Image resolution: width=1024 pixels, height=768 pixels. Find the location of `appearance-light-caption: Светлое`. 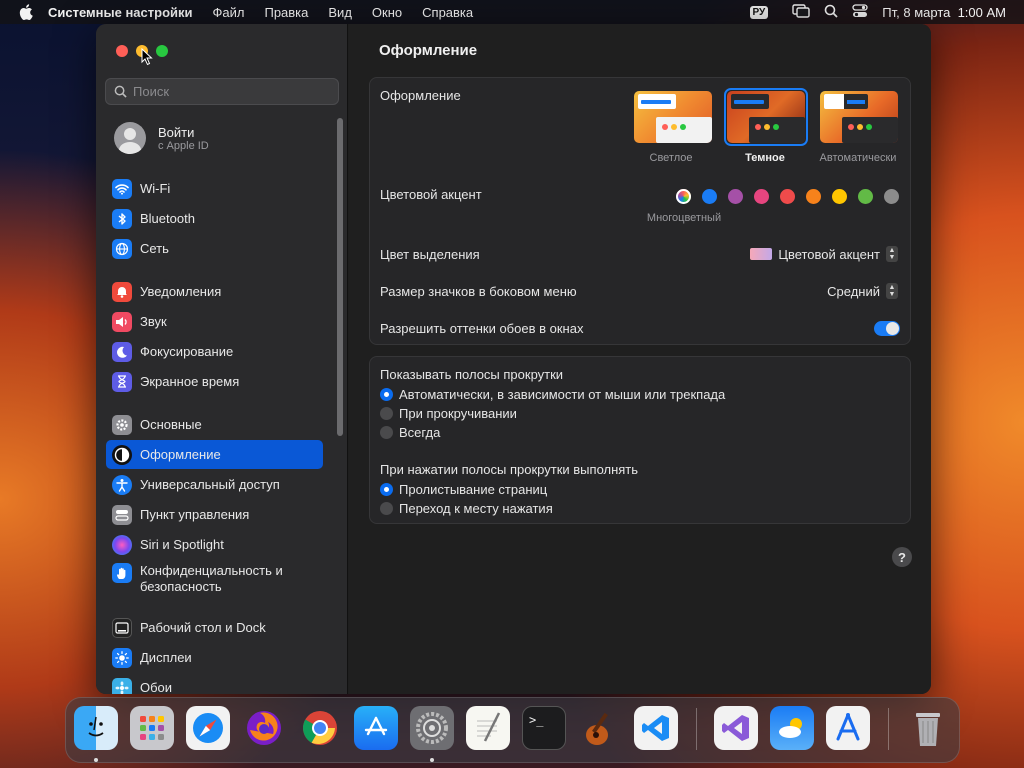

appearance-light-caption: Светлое is located at coordinates (671, 158).